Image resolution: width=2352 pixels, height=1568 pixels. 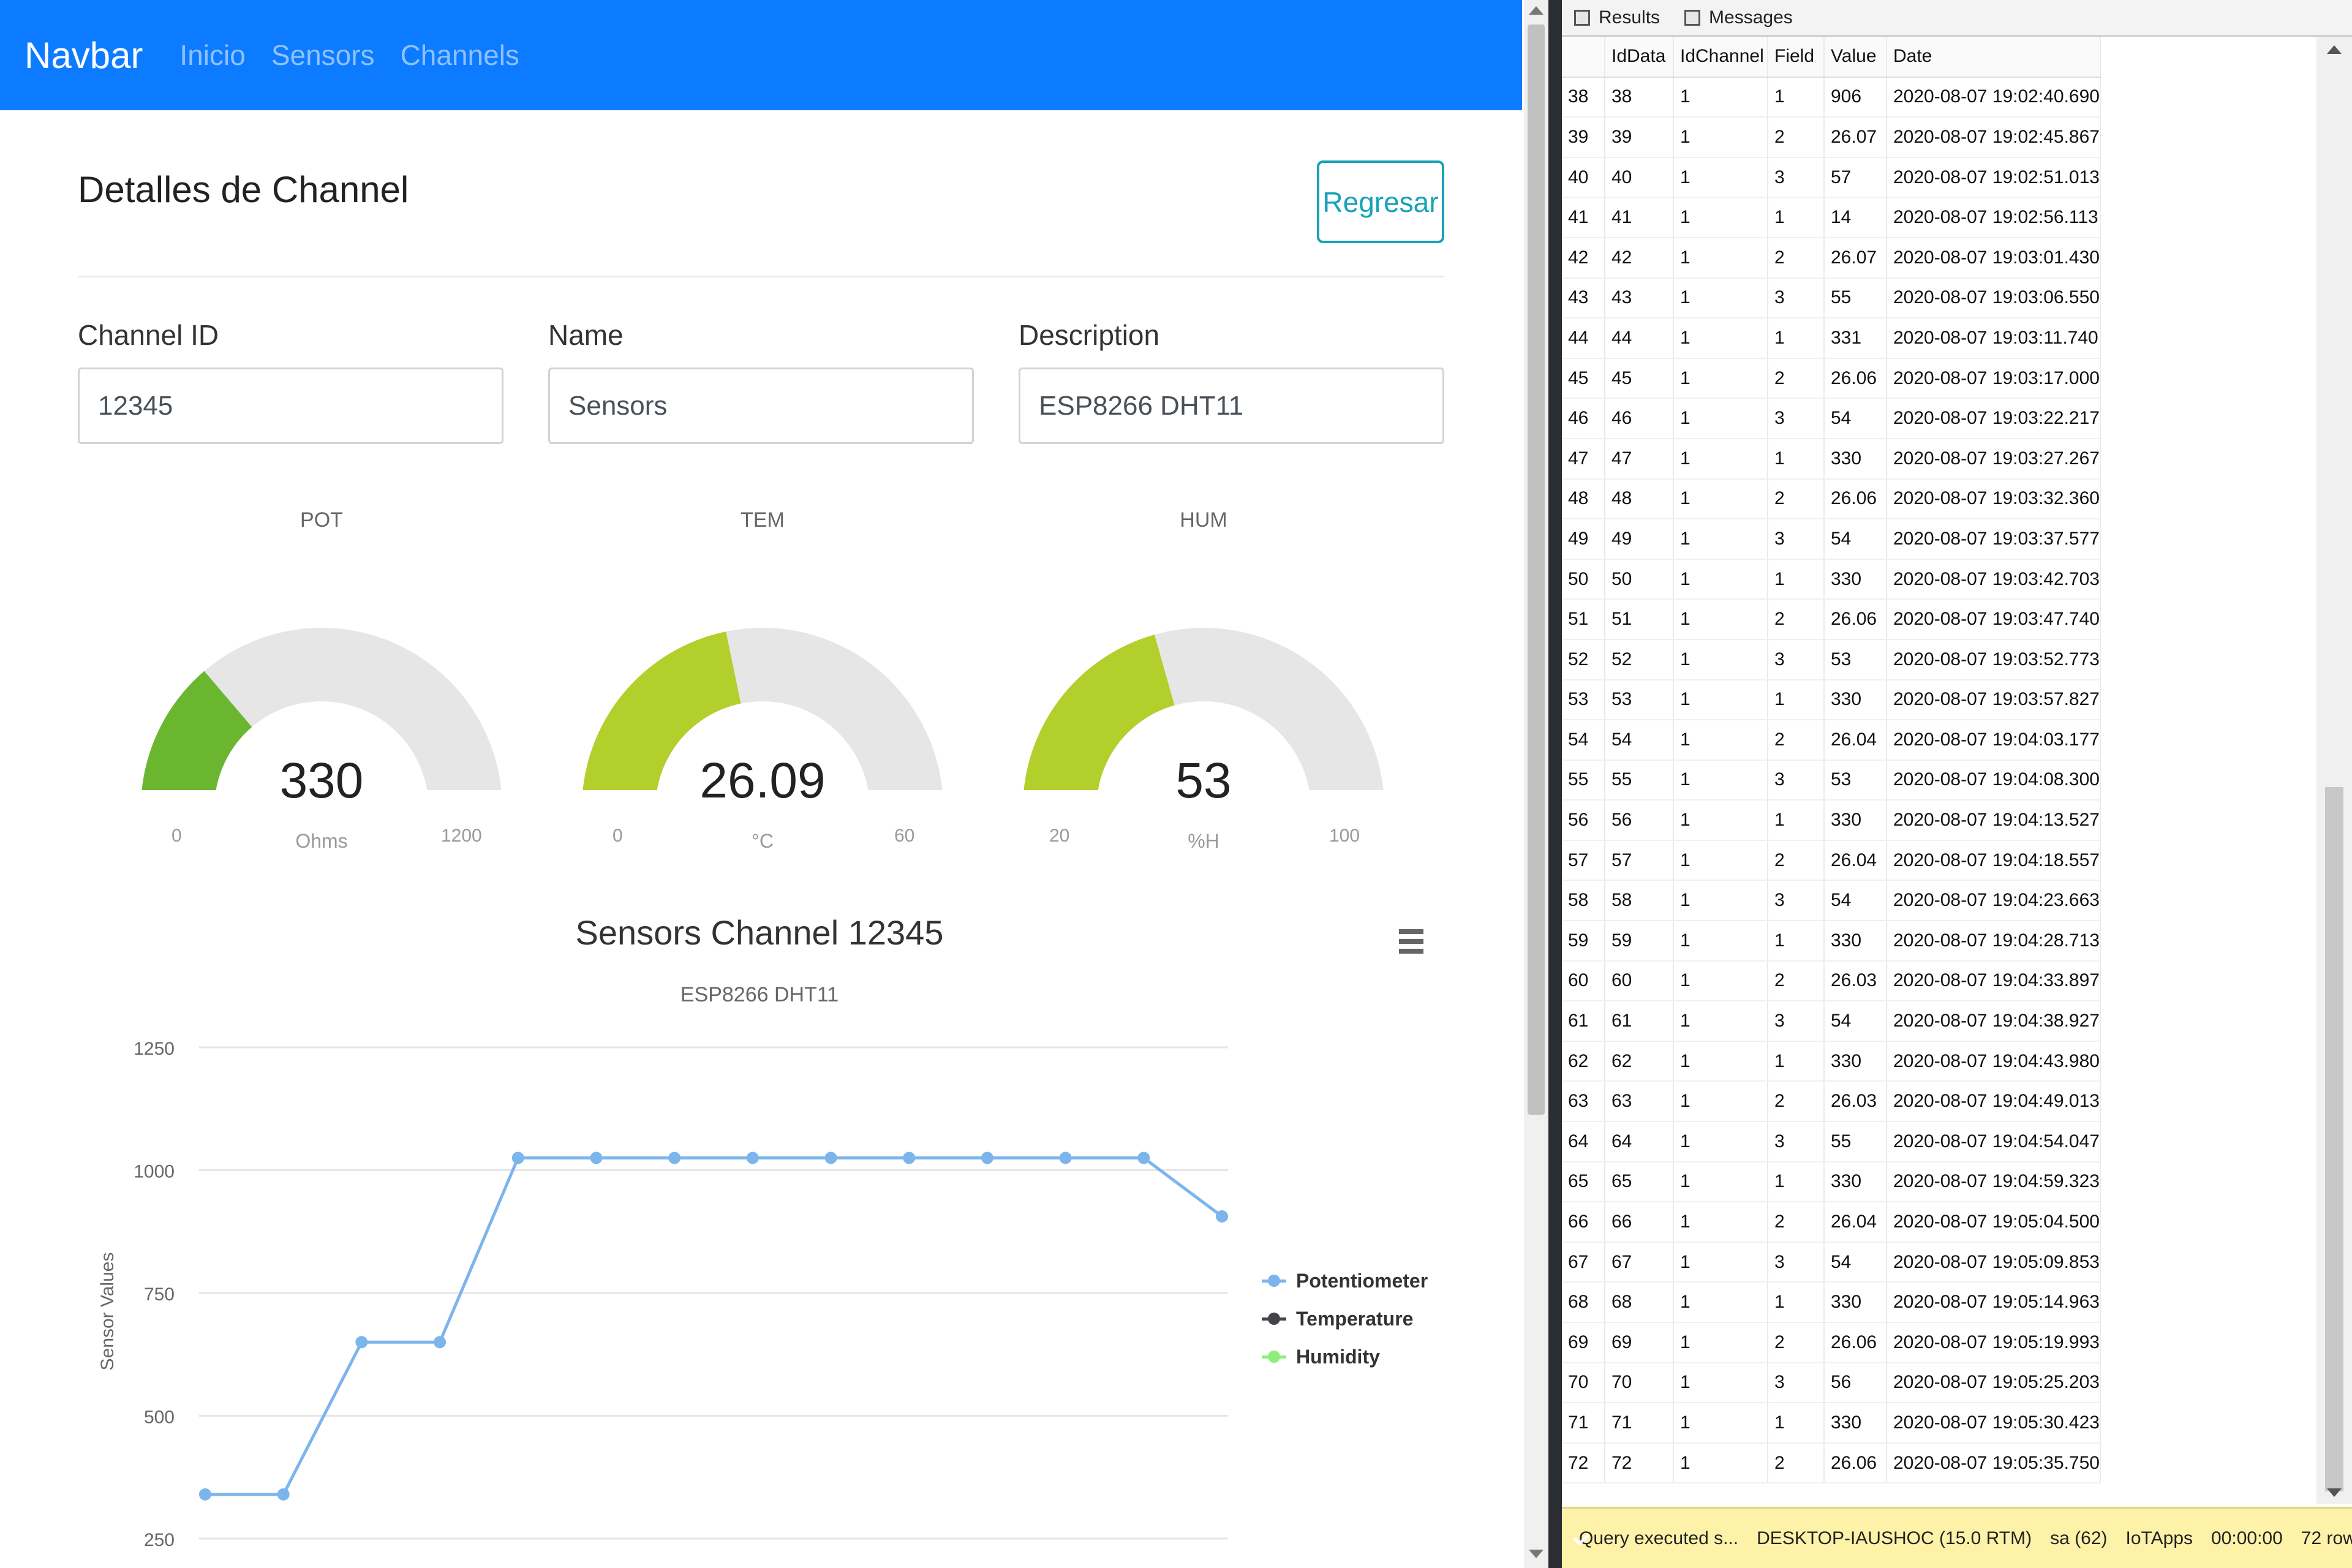 I want to click on value-cell: 57, so click(x=1856, y=177).